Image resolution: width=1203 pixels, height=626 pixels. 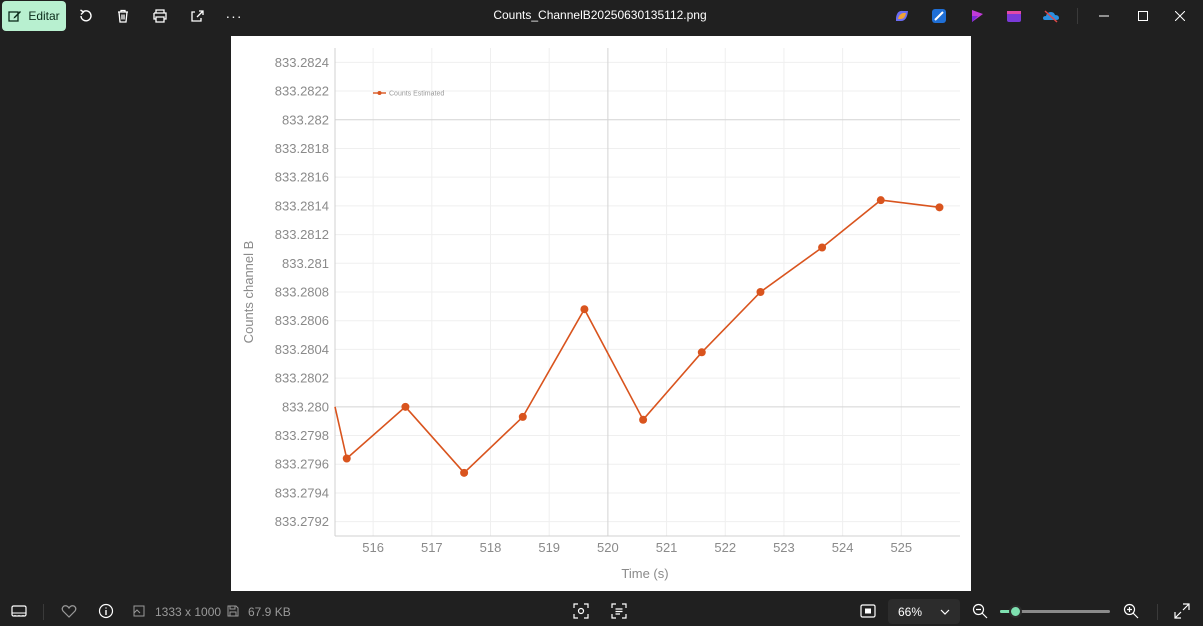 What do you see at coordinates (188, 612) in the screenshot?
I see `image-dimensions: 1333 x 1000` at bounding box center [188, 612].